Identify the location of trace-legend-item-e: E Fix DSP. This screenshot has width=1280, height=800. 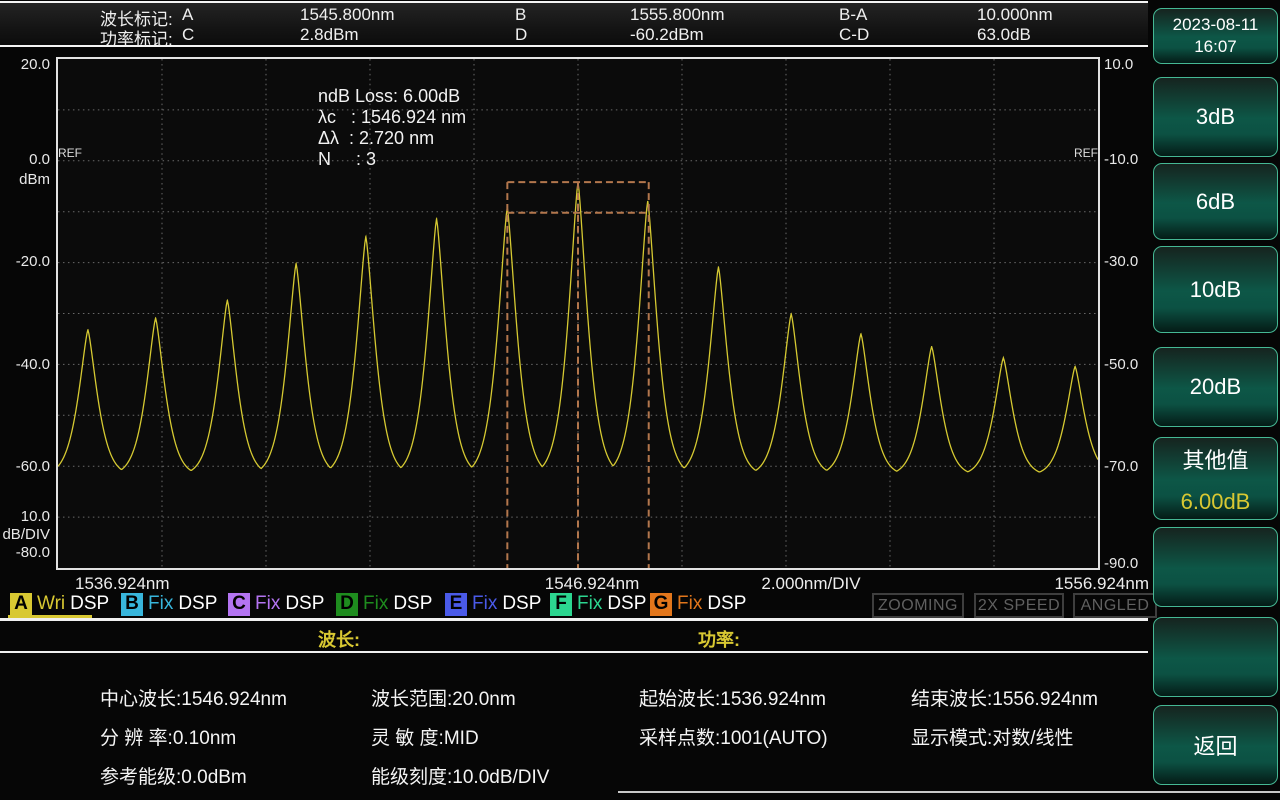
(493, 604).